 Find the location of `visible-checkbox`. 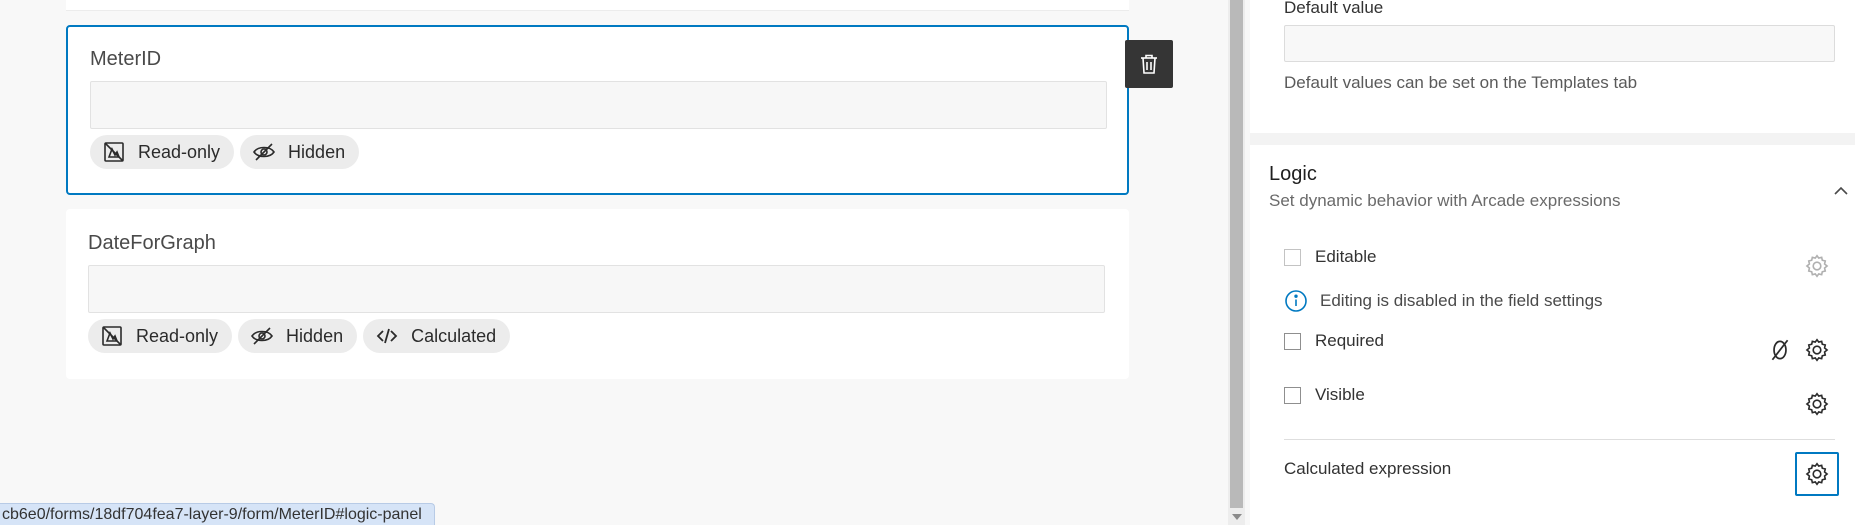

visible-checkbox is located at coordinates (1292, 395).